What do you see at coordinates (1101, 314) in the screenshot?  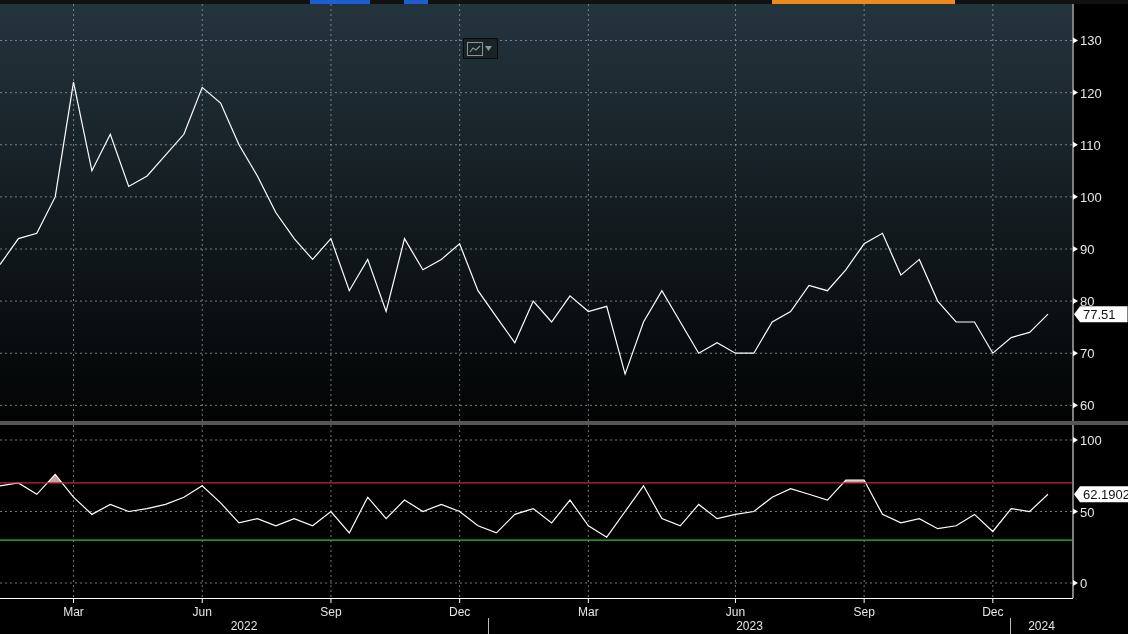 I see `last-value-label: 77.51` at bounding box center [1101, 314].